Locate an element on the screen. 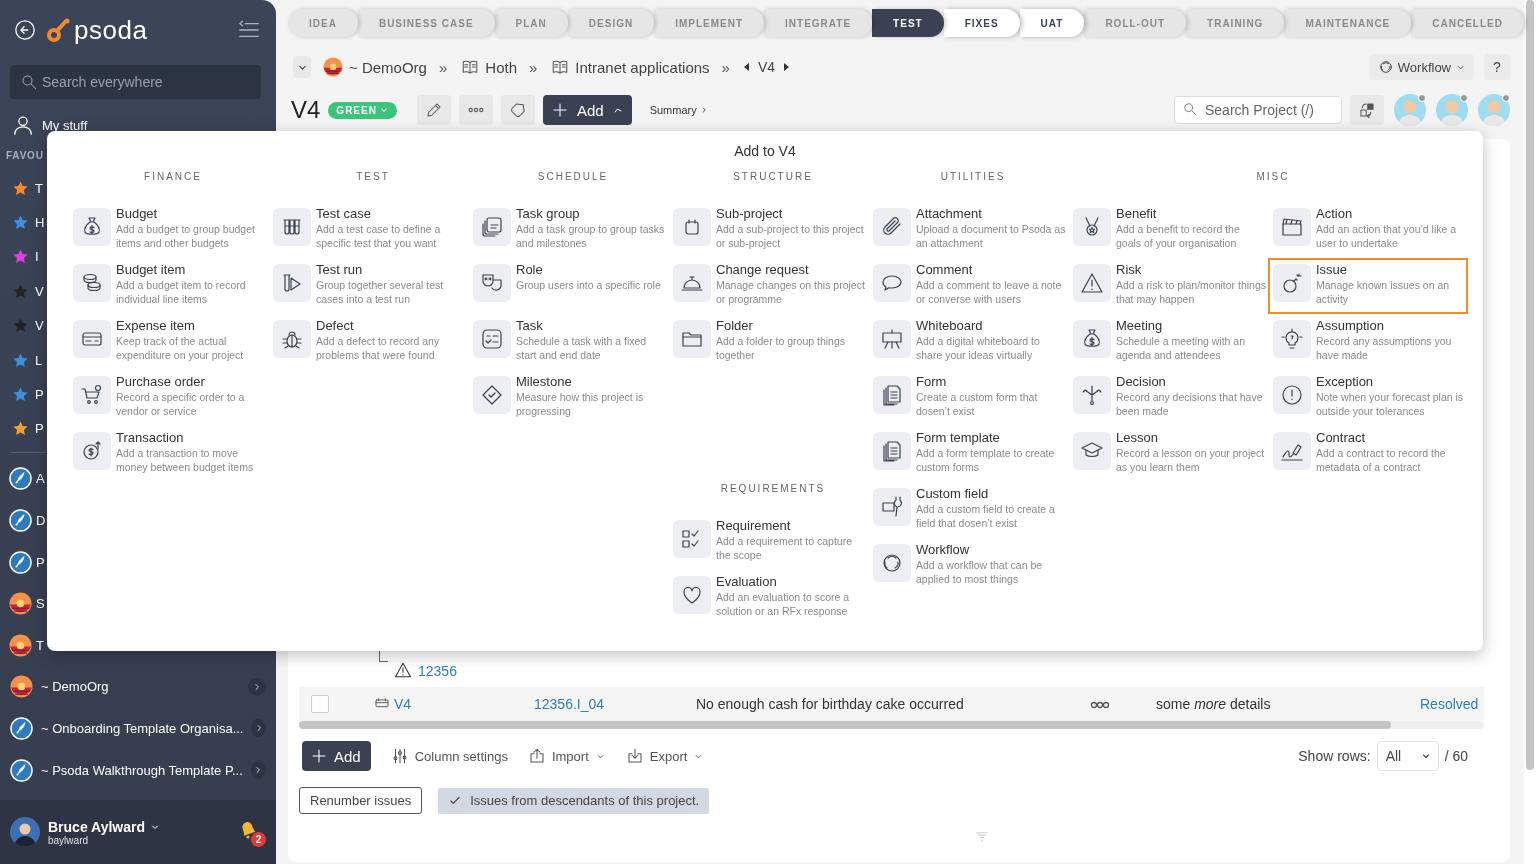 The width and height of the screenshot is (1536, 864). menu-item: Form template Add a form template to create custom forms is located at coordinates (968, 454).